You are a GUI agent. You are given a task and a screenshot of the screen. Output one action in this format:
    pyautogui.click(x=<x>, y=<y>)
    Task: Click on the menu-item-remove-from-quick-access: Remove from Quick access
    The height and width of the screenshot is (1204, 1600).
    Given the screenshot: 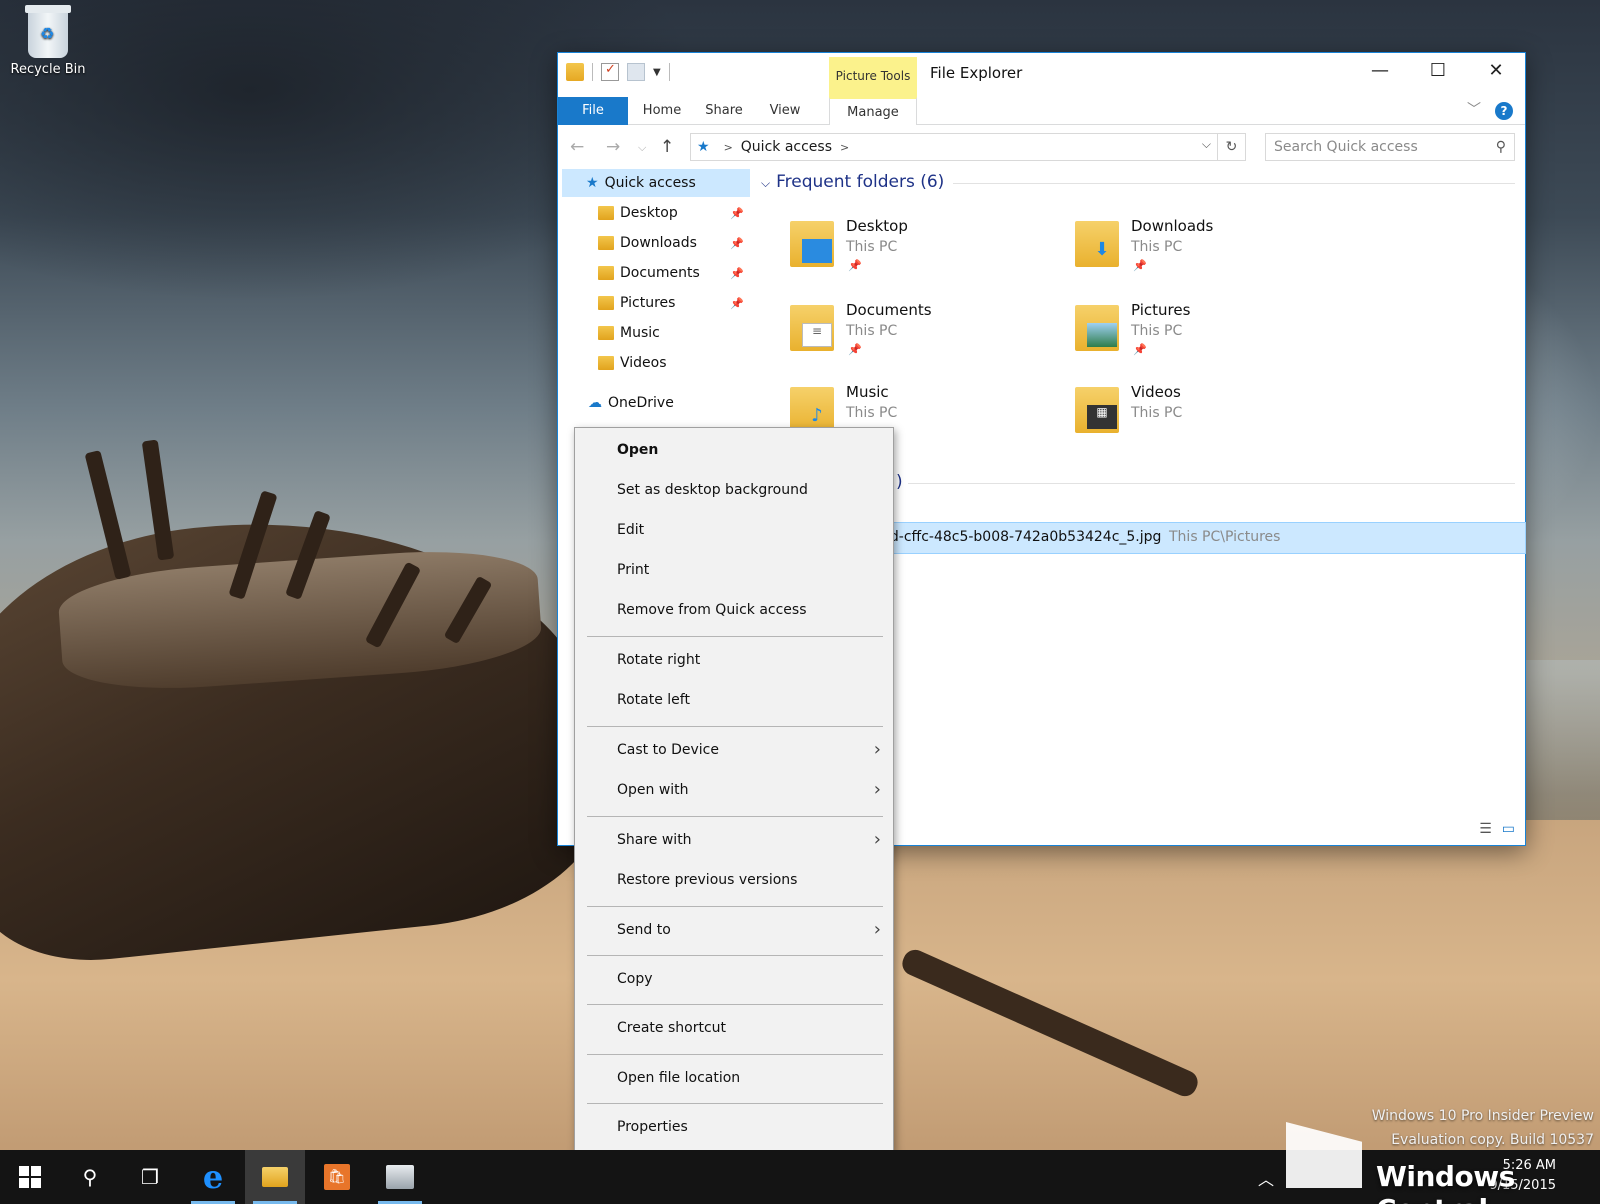 What is the action you would take?
    pyautogui.click(x=734, y=610)
    